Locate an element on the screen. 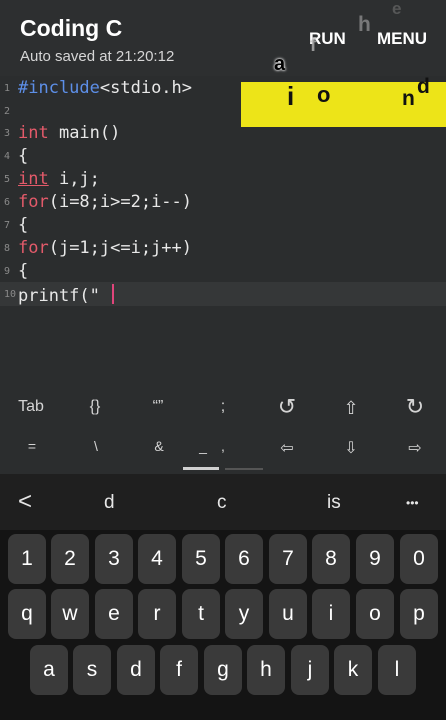 The height and width of the screenshot is (720, 446). key-j: j is located at coordinates (310, 670).